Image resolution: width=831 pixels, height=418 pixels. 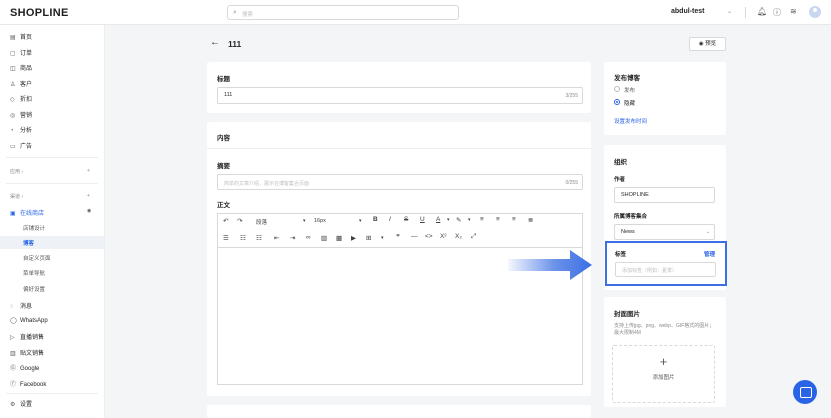 What do you see at coordinates (37, 258) in the screenshot?
I see `sidebar-subitem-pages: 自定义页面` at bounding box center [37, 258].